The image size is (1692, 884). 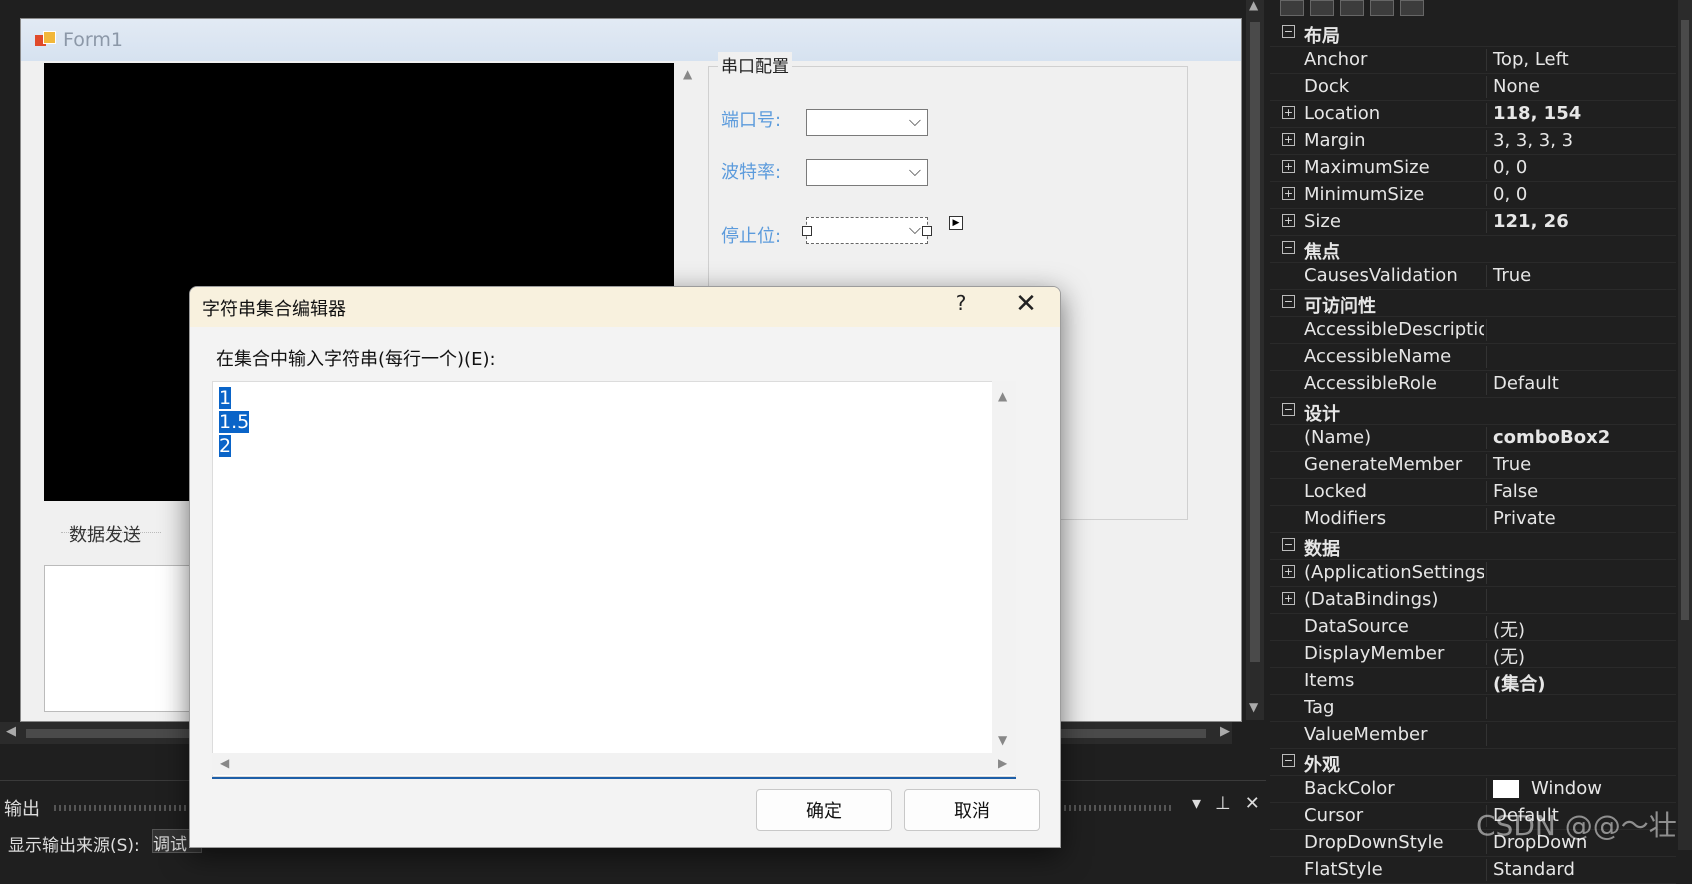 What do you see at coordinates (961, 303) in the screenshot?
I see `help-button: ?` at bounding box center [961, 303].